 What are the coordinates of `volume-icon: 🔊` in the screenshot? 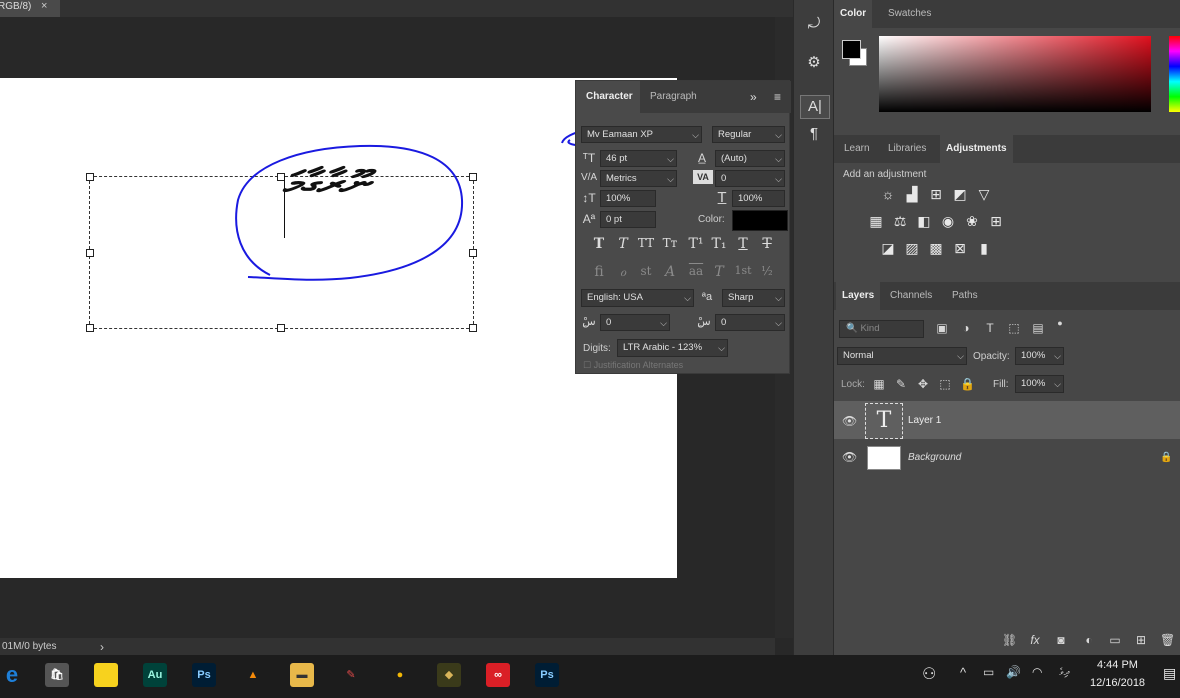 It's located at (1013, 672).